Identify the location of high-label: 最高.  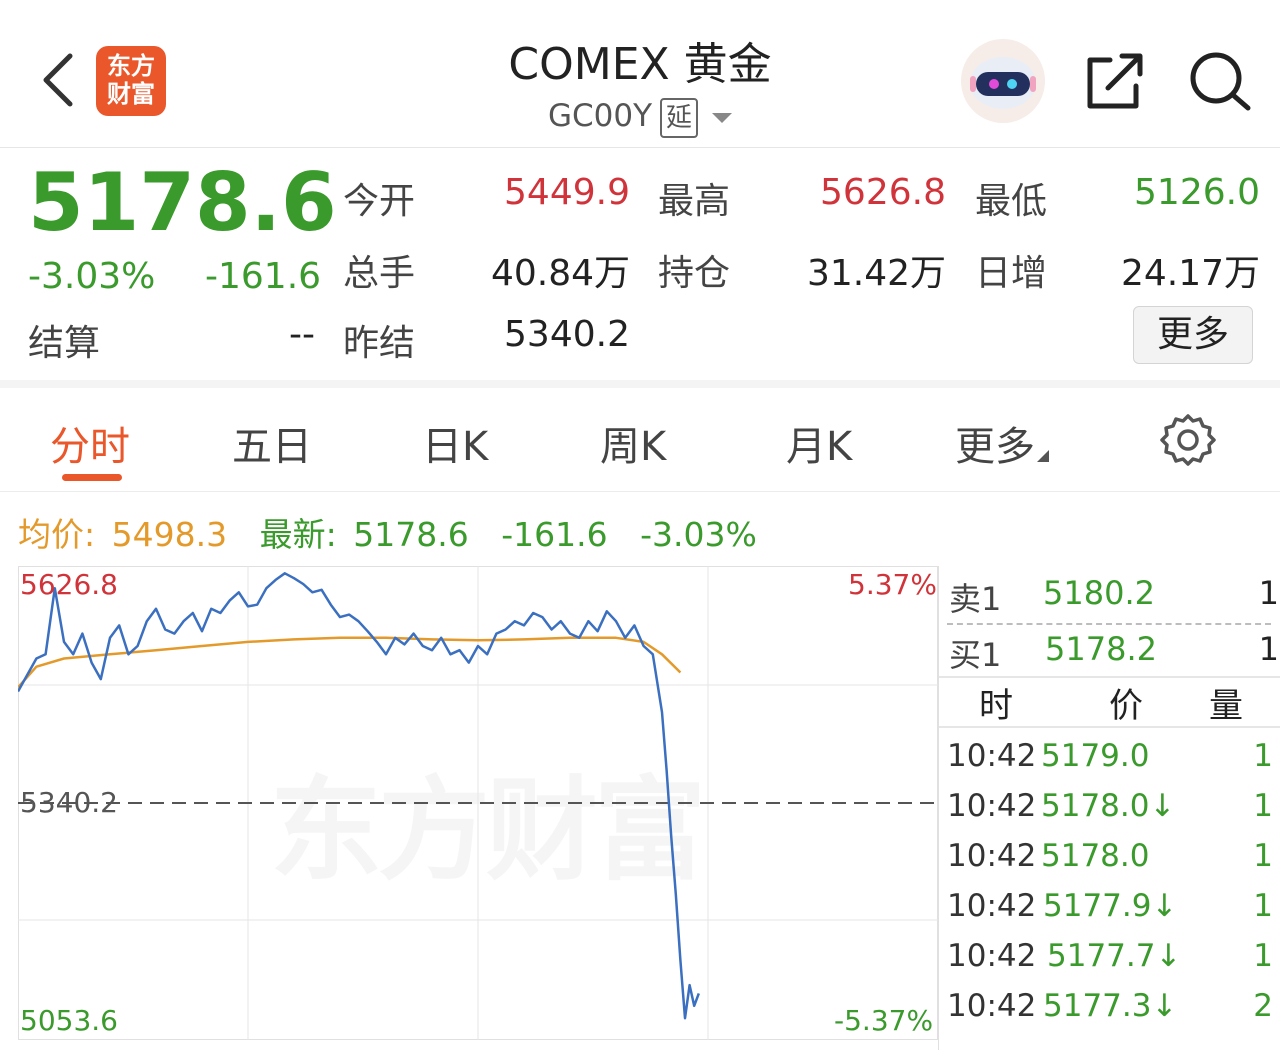
(694, 201).